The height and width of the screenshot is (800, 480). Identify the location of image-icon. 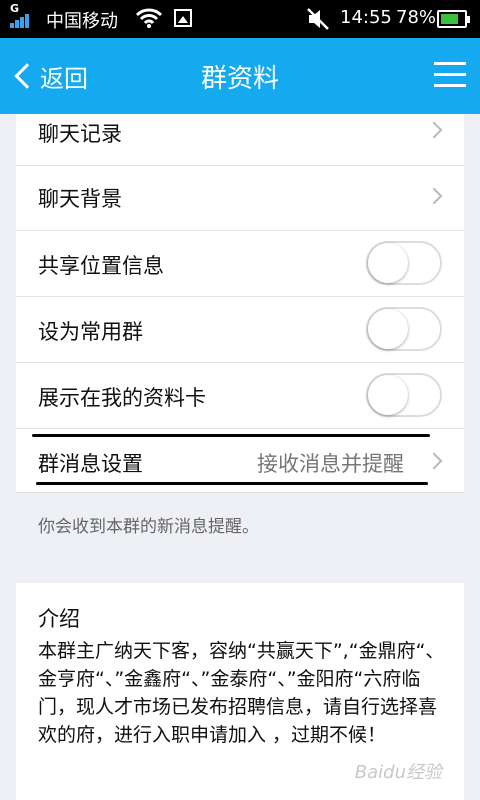
(183, 18).